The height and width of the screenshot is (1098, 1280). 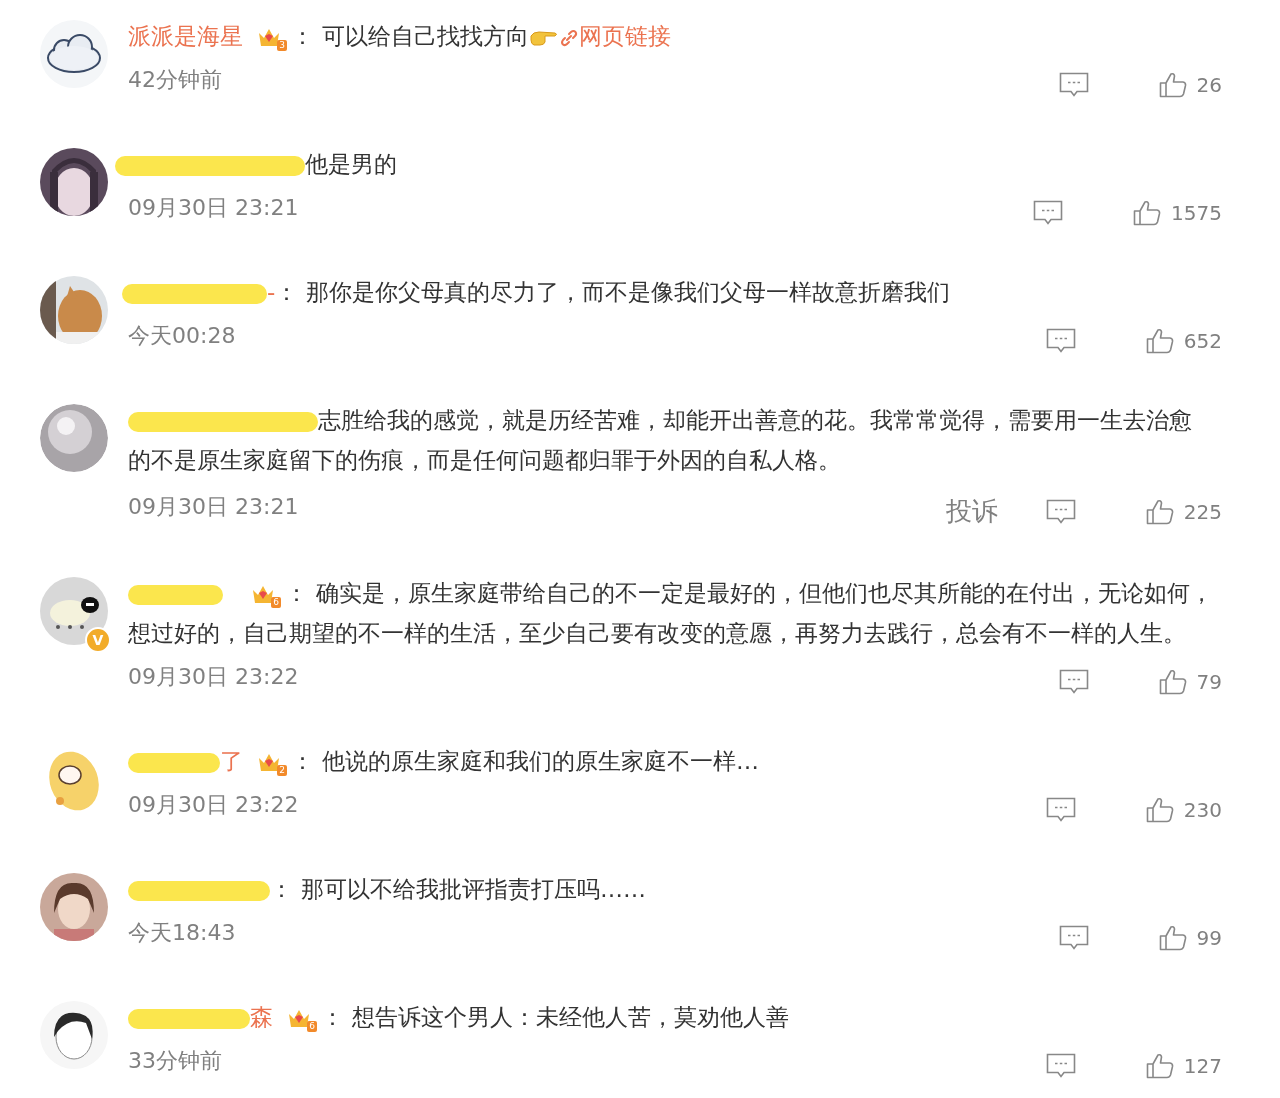 What do you see at coordinates (1183, 810) in the screenshot?
I see `like-button: 230` at bounding box center [1183, 810].